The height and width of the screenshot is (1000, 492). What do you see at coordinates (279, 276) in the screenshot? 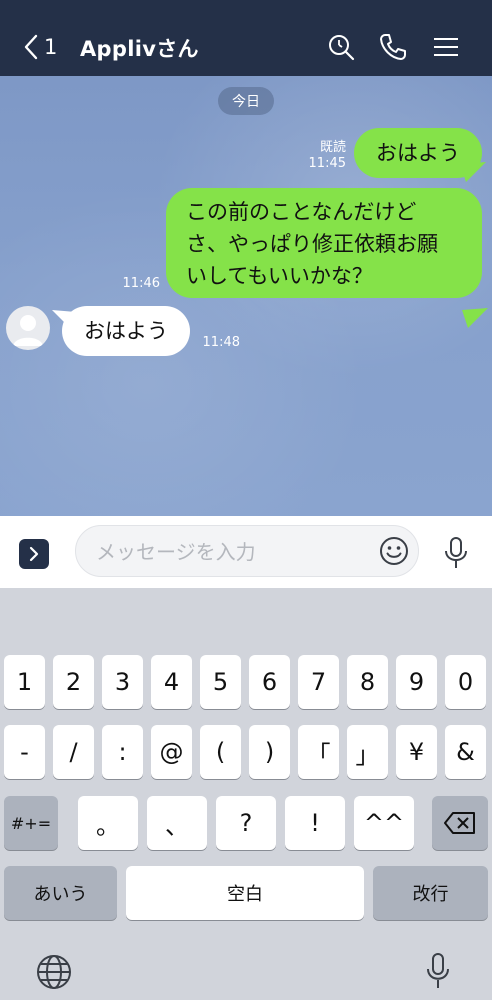
I see `message-line: いしてもいいかな？` at bounding box center [279, 276].